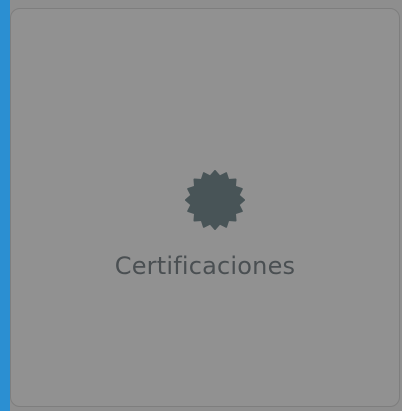 This screenshot has height=411, width=402. Describe the element at coordinates (205, 266) in the screenshot. I see `certifications-label: Certificaciones` at that location.